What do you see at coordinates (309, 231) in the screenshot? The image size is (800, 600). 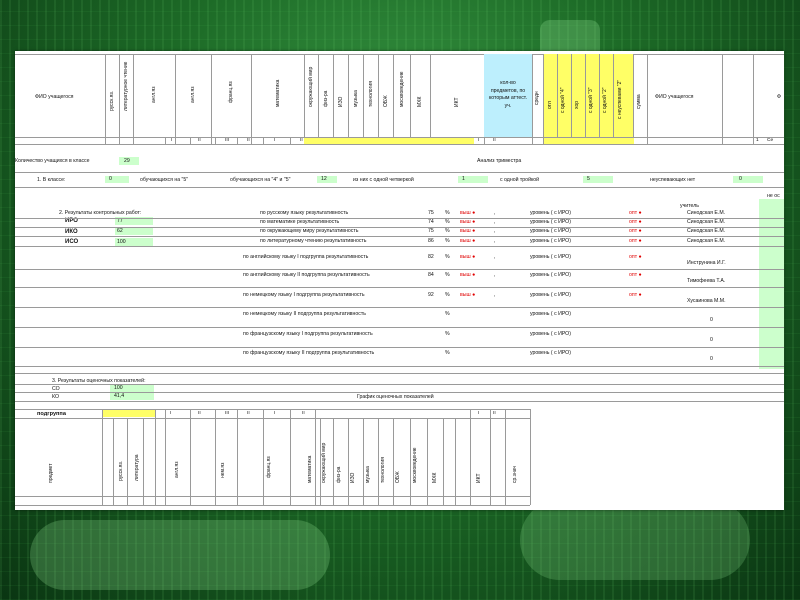 I see `result-label: по окружающему миру результативность` at bounding box center [309, 231].